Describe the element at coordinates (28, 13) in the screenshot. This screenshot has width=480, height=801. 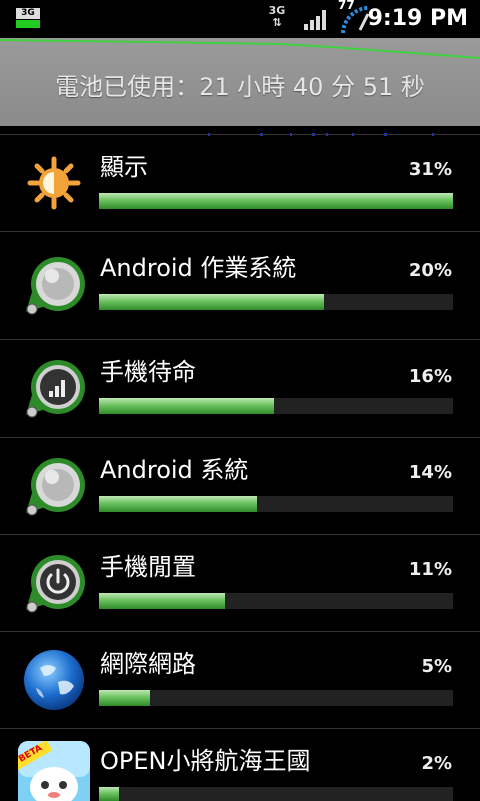
I see `network-label: 3G` at that location.